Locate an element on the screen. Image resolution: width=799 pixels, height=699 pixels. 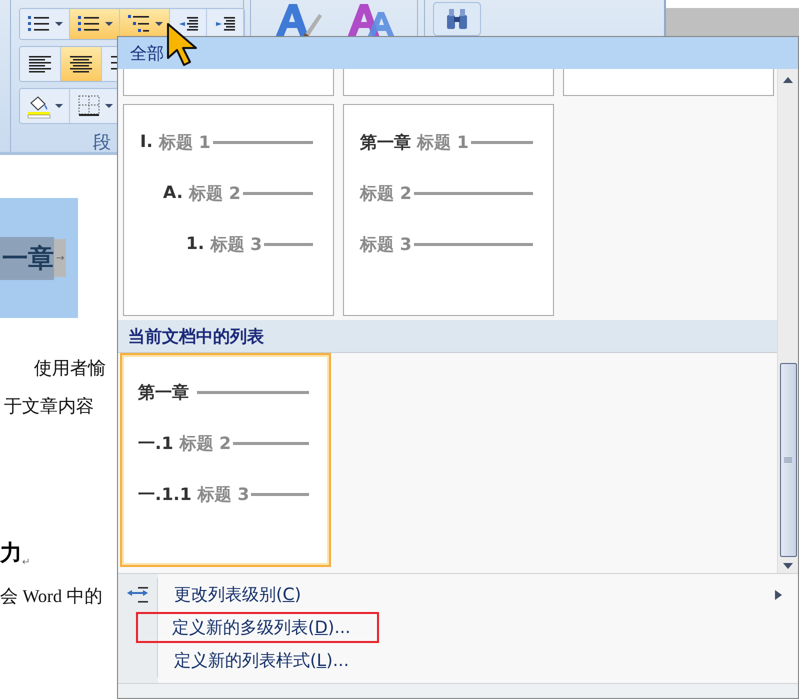
chapter-heading: 一章 is located at coordinates (27, 258).